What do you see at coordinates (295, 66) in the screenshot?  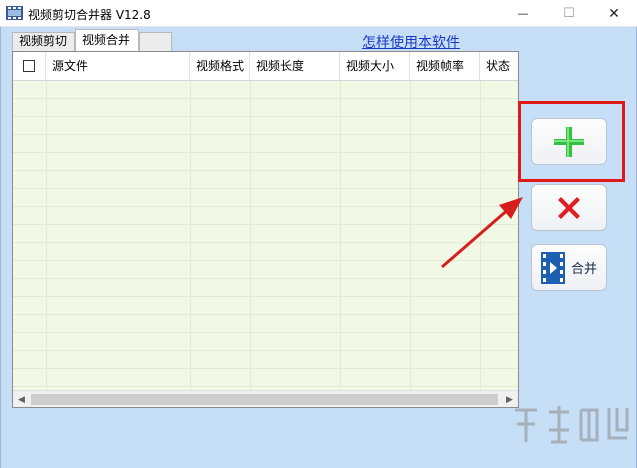 I see `column-header-length: 视频长度` at bounding box center [295, 66].